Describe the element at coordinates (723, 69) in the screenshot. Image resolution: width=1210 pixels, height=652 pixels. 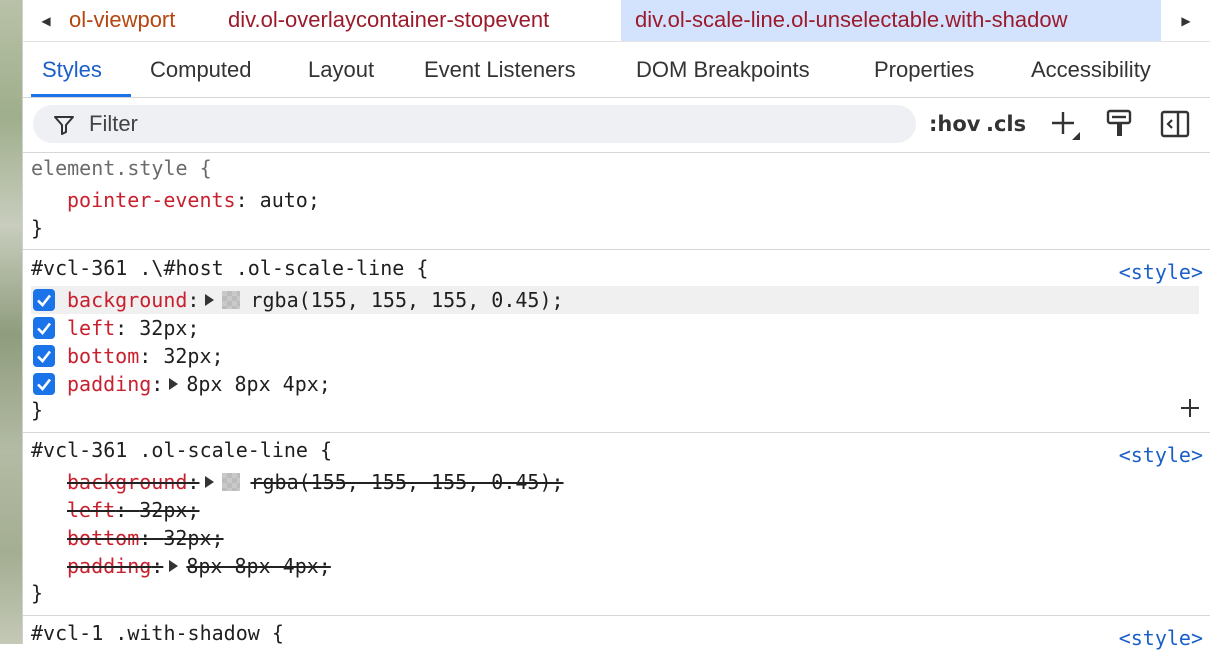
I see `tab-dom-breakpoints: DOM Breakpoints` at that location.